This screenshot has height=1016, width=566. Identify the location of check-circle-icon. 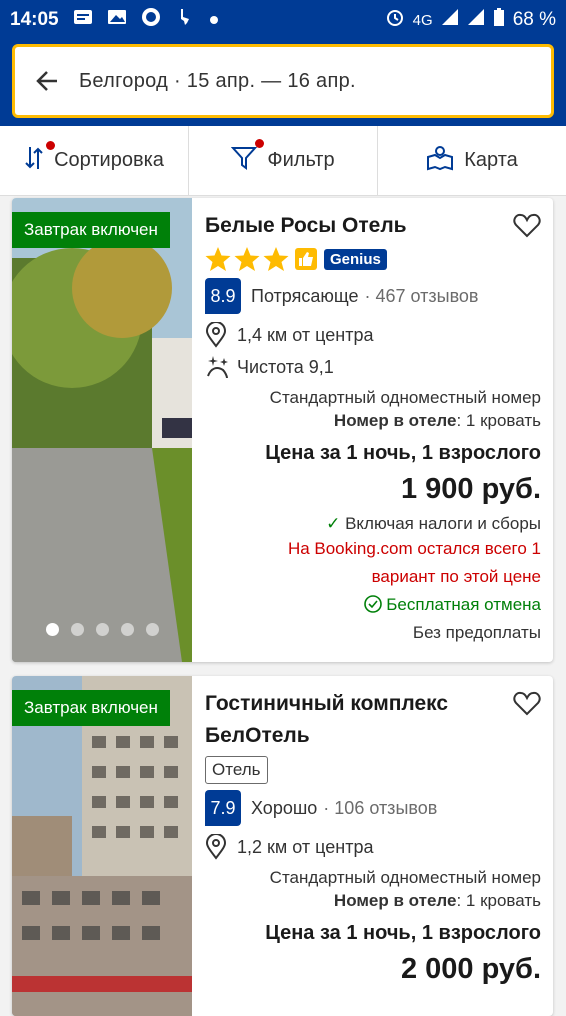
(372, 604).